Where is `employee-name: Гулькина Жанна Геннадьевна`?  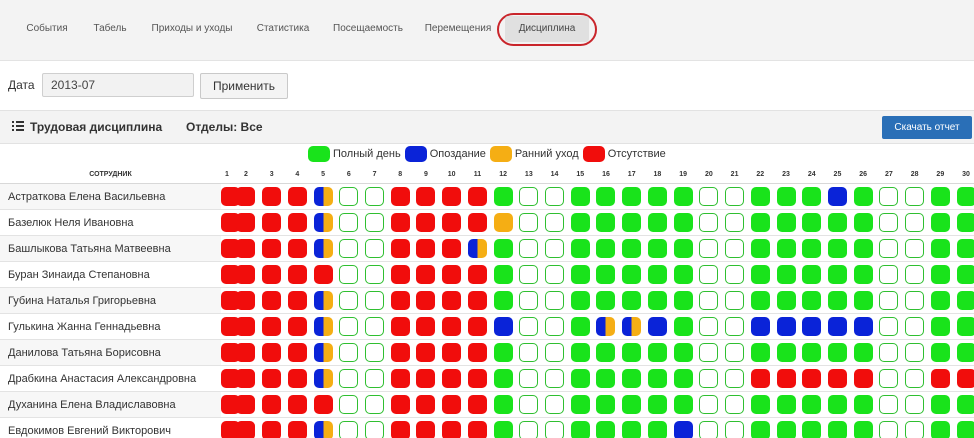
employee-name: Гулькина Жанна Геннадьевна is located at coordinates (110, 326).